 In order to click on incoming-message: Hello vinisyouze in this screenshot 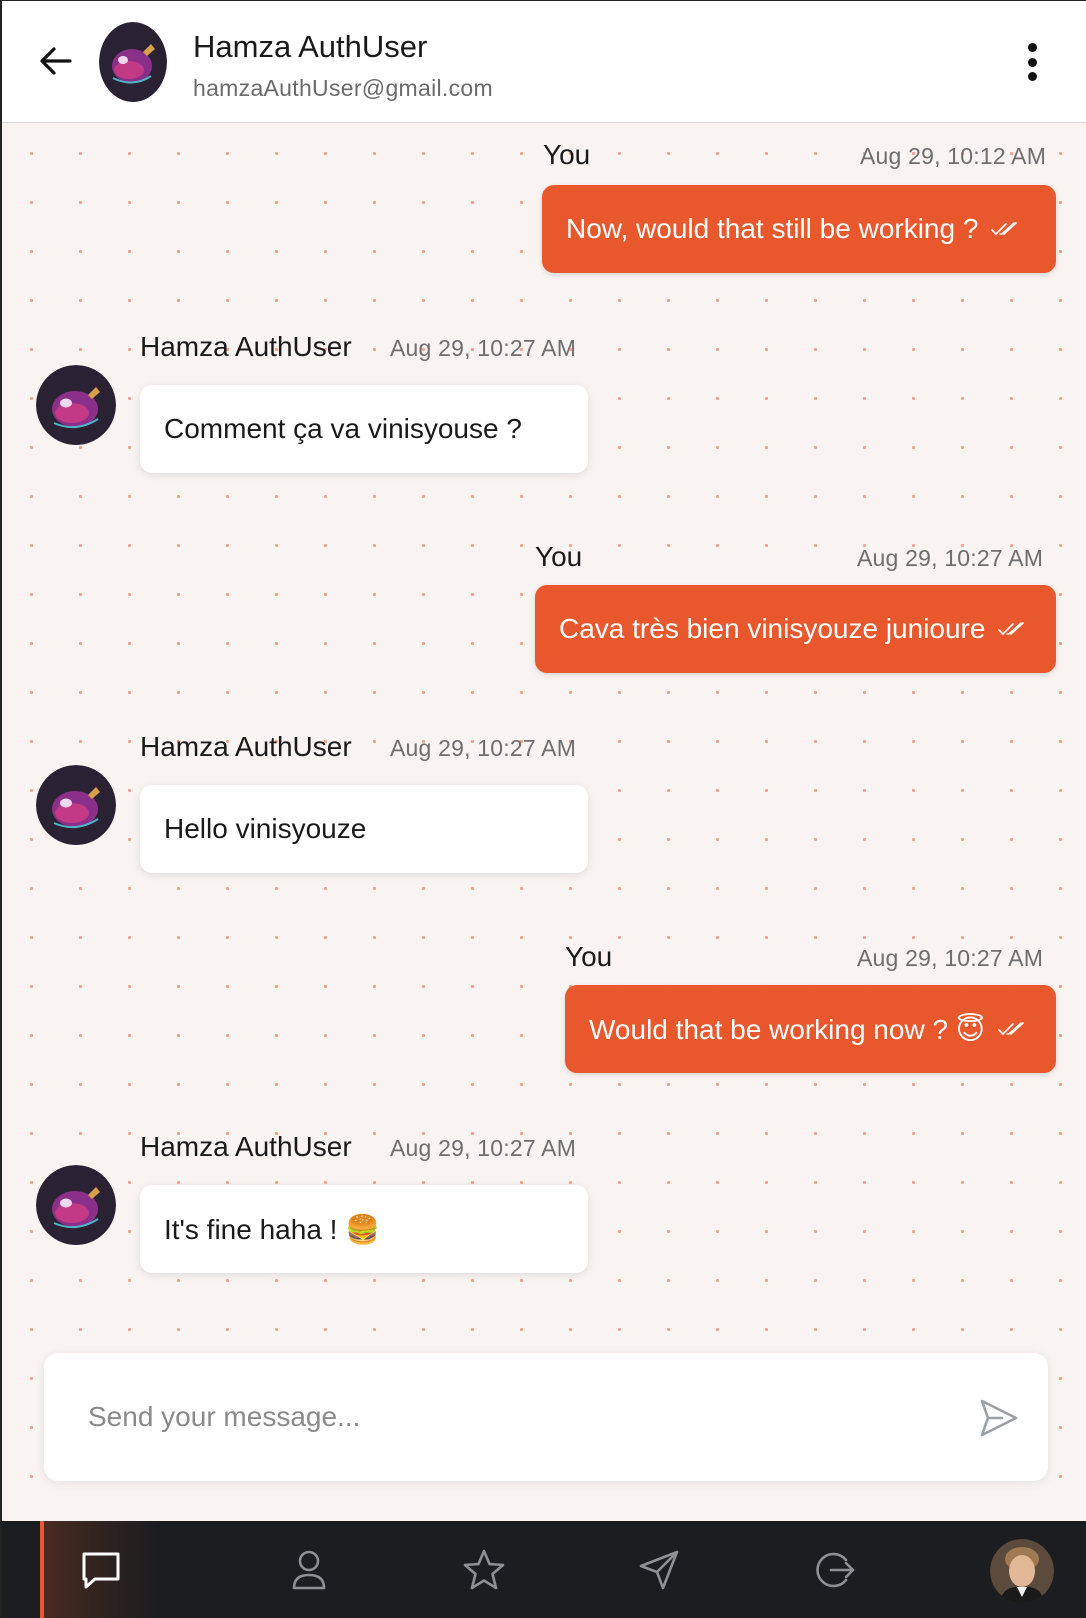, I will do `click(364, 829)`.